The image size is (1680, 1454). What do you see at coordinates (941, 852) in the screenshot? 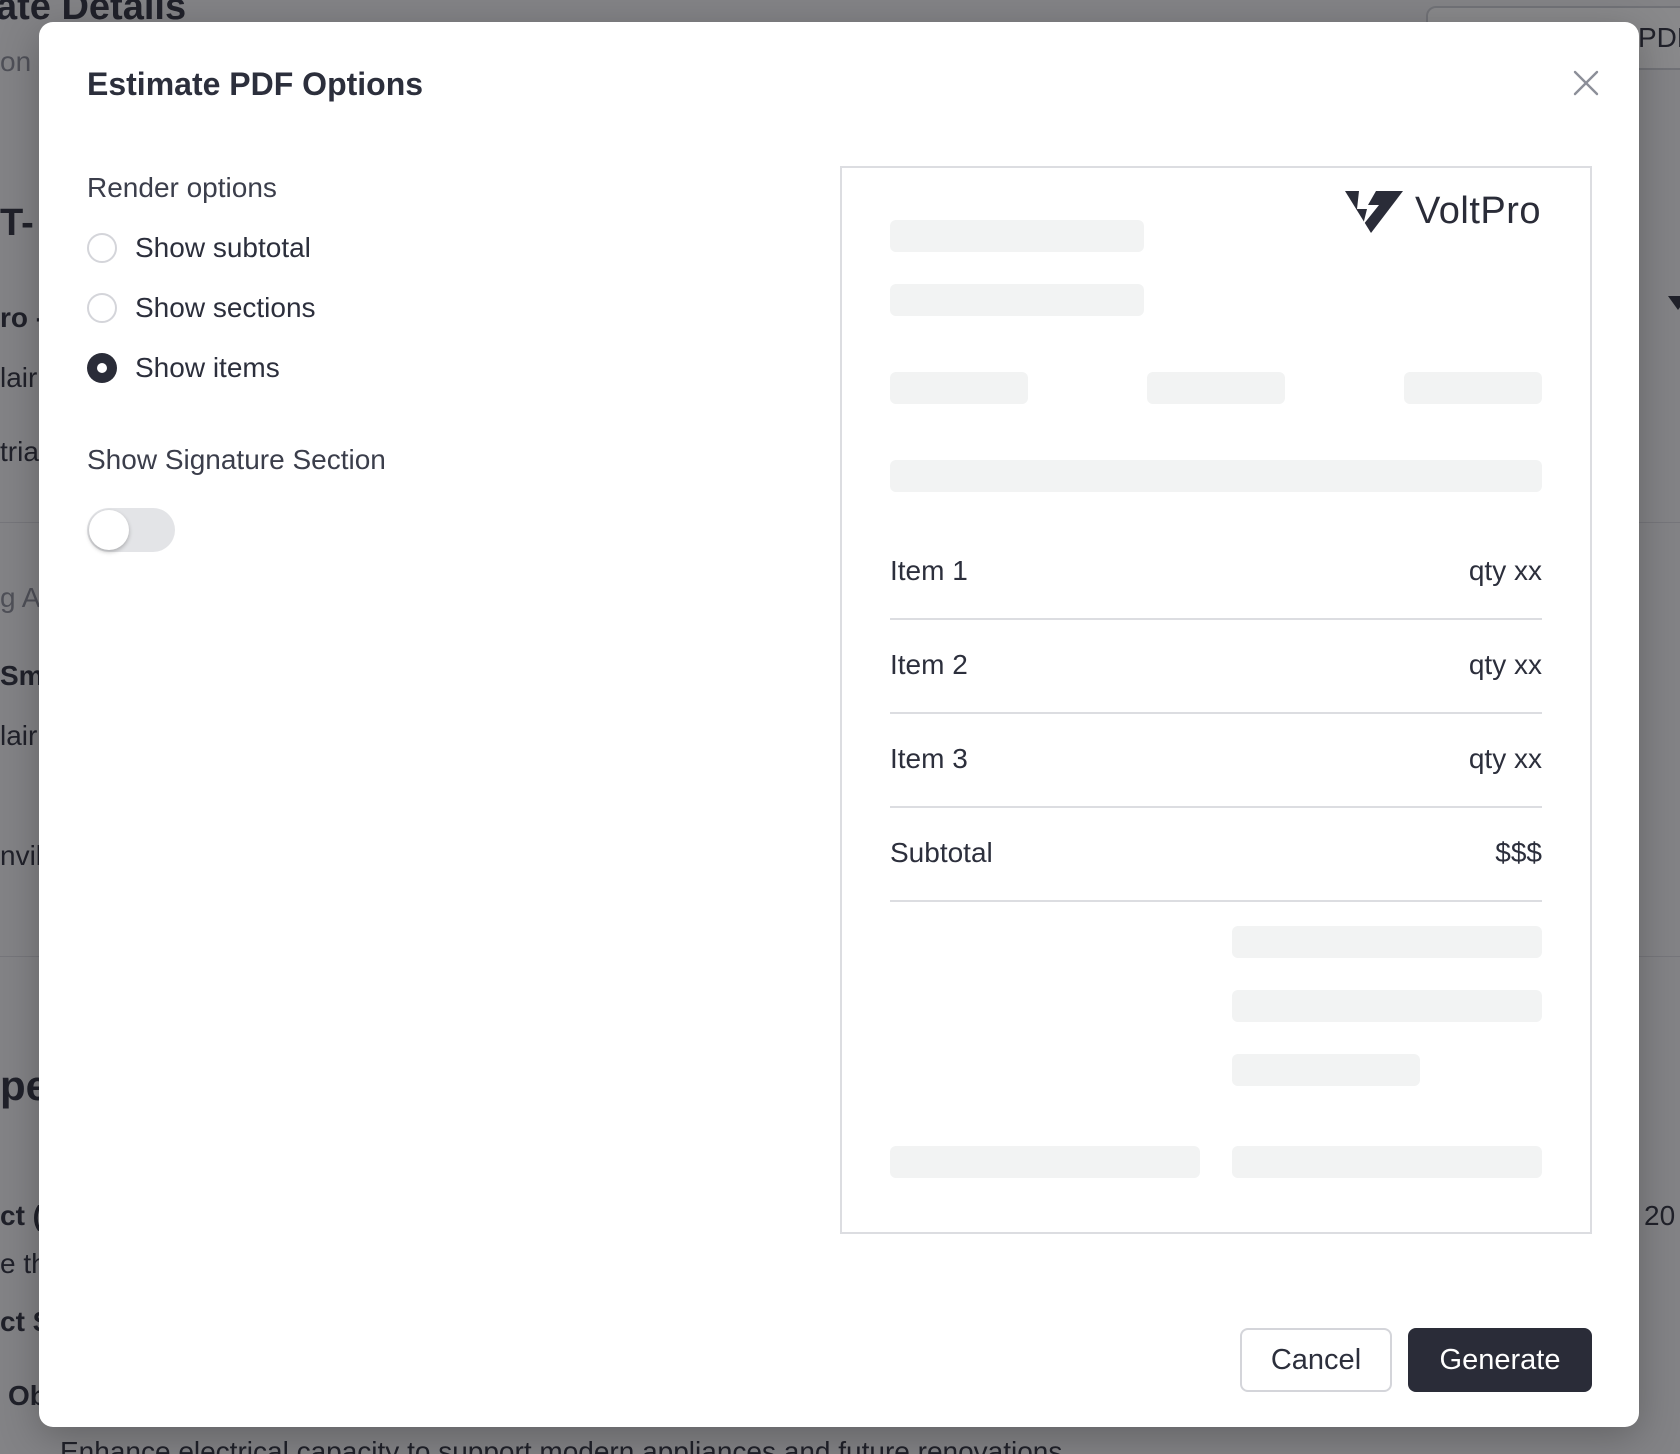
I see `row-label: Subtotal` at bounding box center [941, 852].